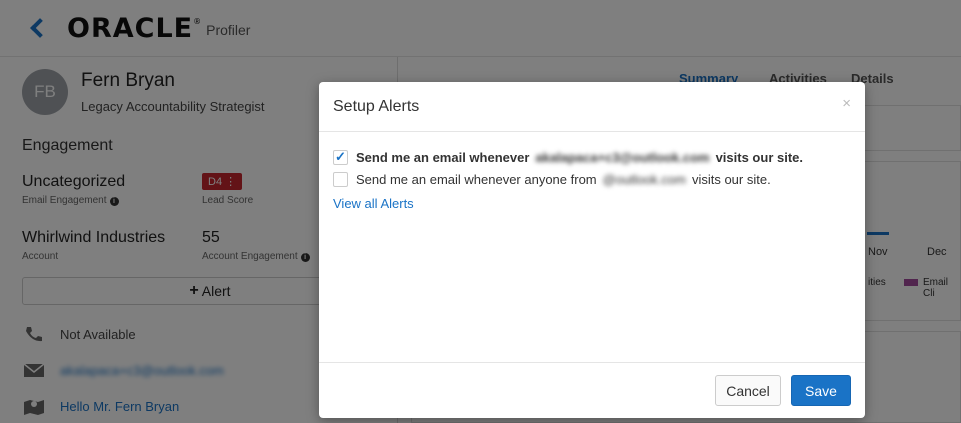  I want to click on checkbox-unchecked, so click(340, 179).